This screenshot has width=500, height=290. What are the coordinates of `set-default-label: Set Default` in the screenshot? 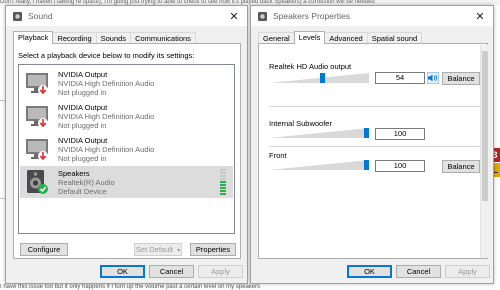 It's located at (154, 249).